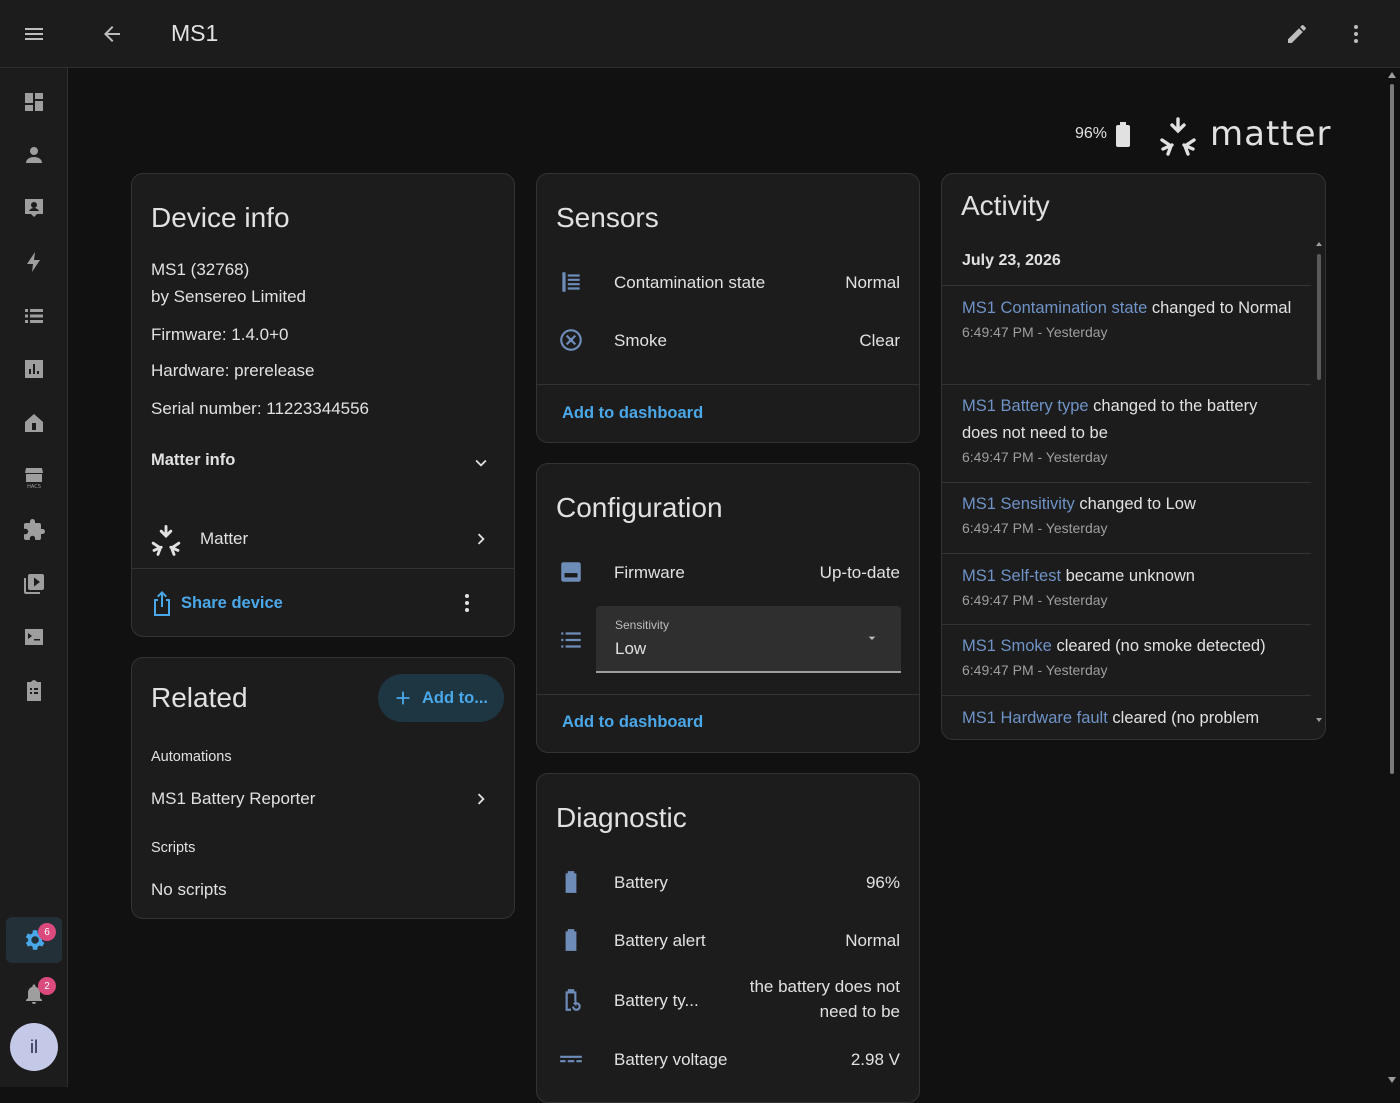 This screenshot has height=1103, width=1400. What do you see at coordinates (34, 637) in the screenshot?
I see `terminal-icon` at bounding box center [34, 637].